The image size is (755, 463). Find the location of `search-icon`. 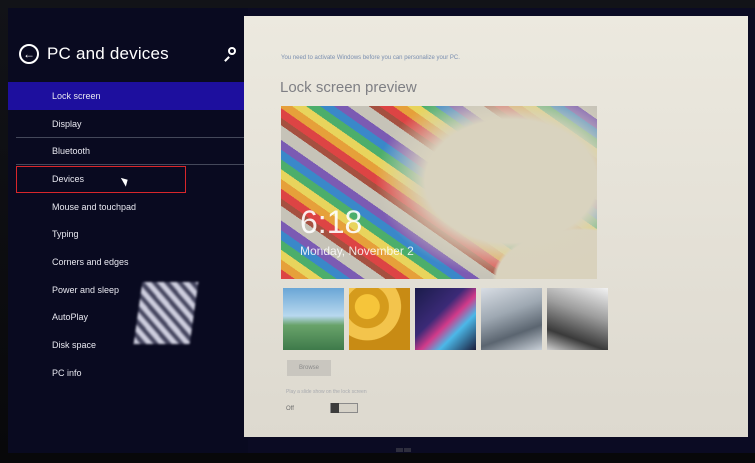

search-icon is located at coordinates (229, 54).